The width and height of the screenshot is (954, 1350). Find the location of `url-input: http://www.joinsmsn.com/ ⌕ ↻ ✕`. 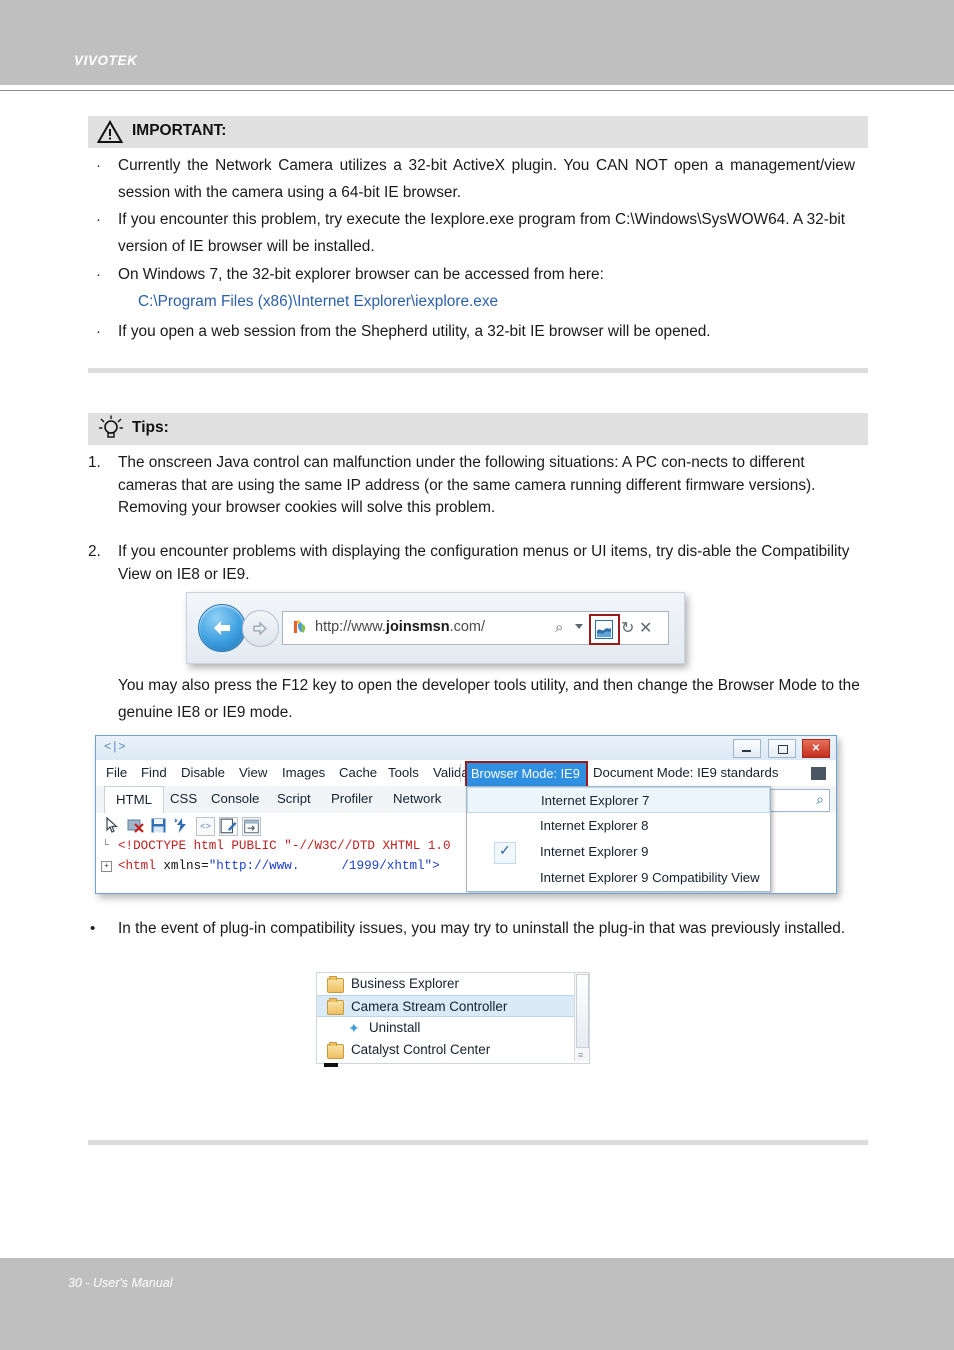

url-input: http://www.joinsmsn.com/ ⌕ ↻ ✕ is located at coordinates (475, 628).